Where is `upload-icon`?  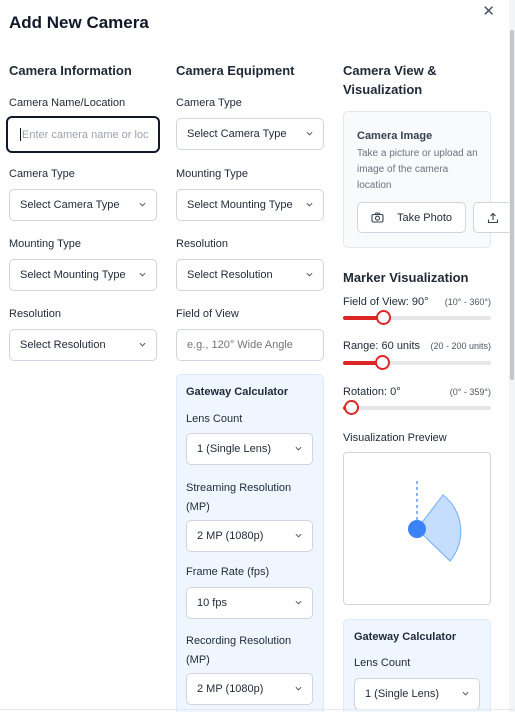
upload-icon is located at coordinates (493, 217).